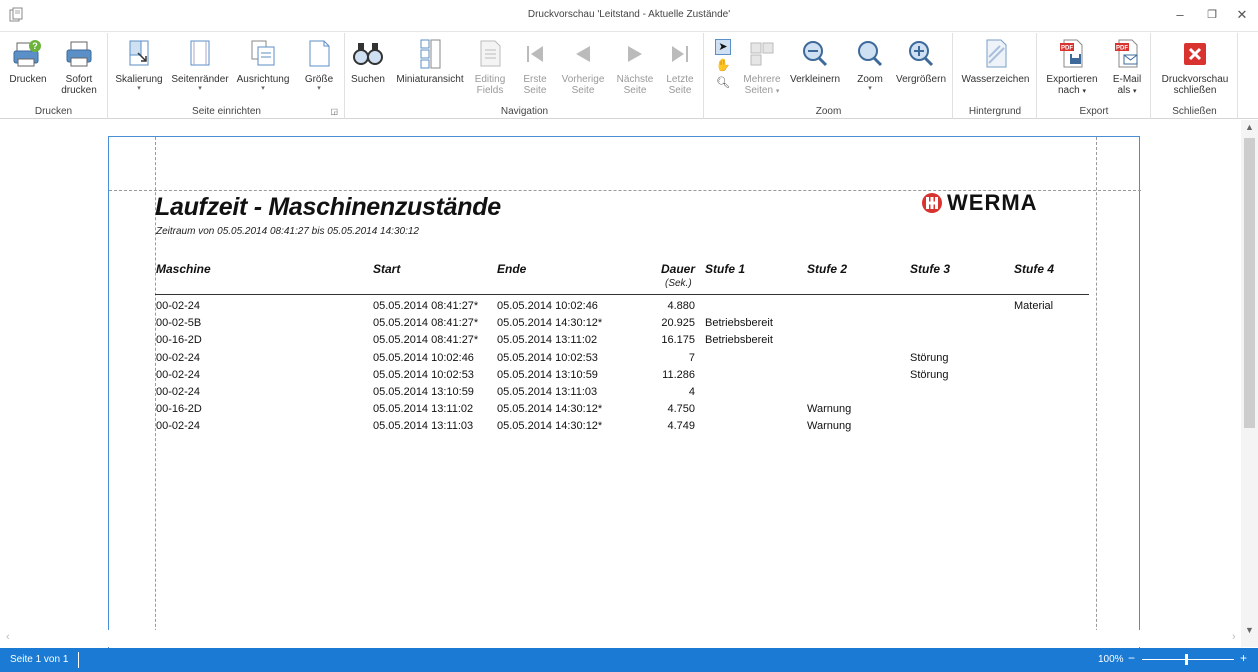 The width and height of the screenshot is (1258, 672). What do you see at coordinates (1195, 66) in the screenshot?
I see `druckvorschau-schliessen-button: Druckvorschau schließen` at bounding box center [1195, 66].